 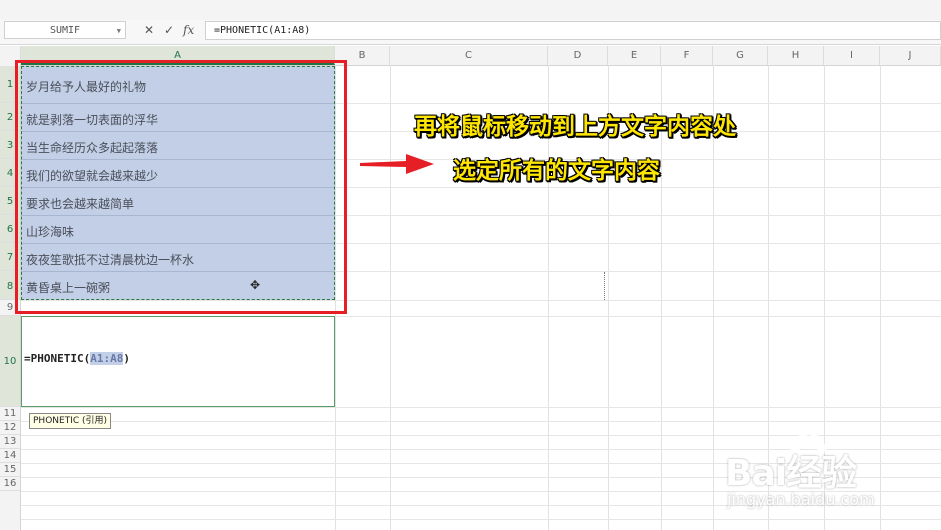 I want to click on enter-icon: ✓, so click(x=169, y=30).